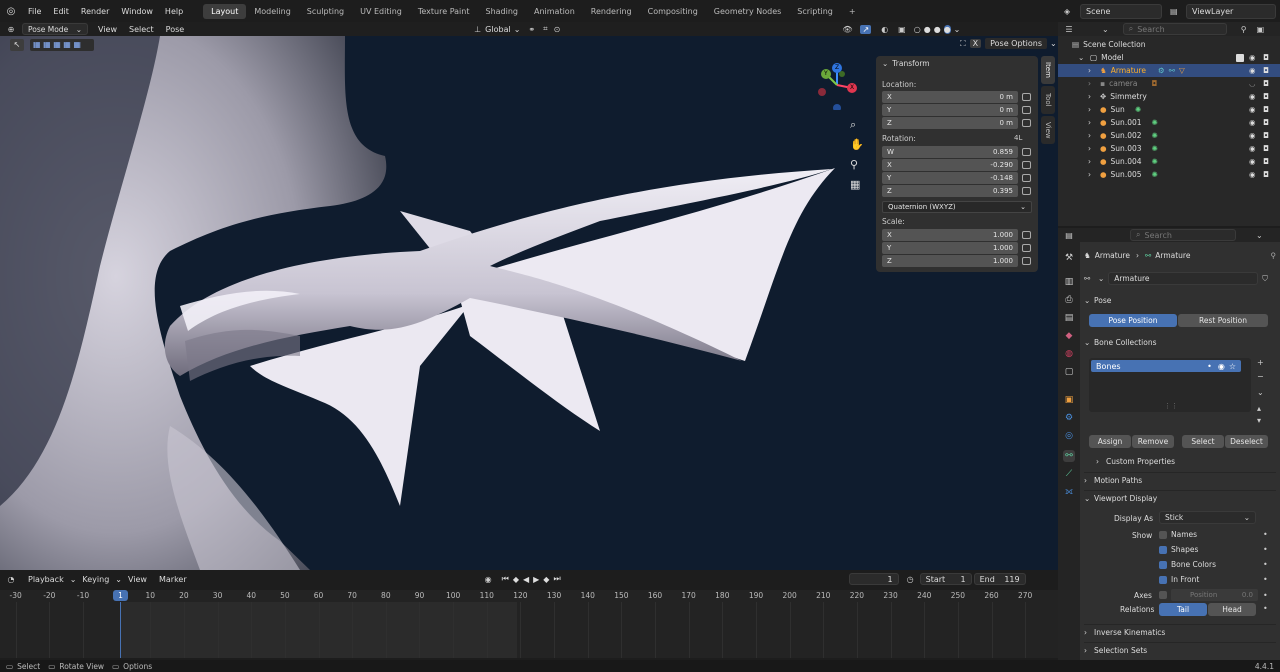 Image resolution: width=1280 pixels, height=672 pixels. I want to click on pose-tool-icon: ⛶, so click(963, 44).